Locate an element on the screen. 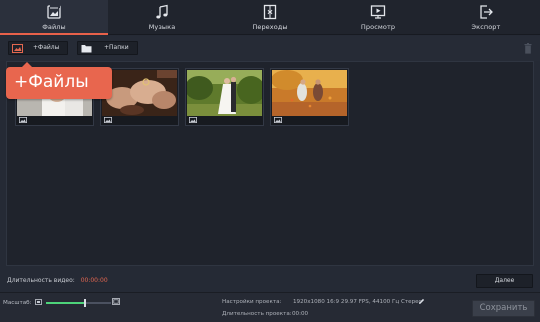  callout-text: +Файлы is located at coordinates (51, 82).